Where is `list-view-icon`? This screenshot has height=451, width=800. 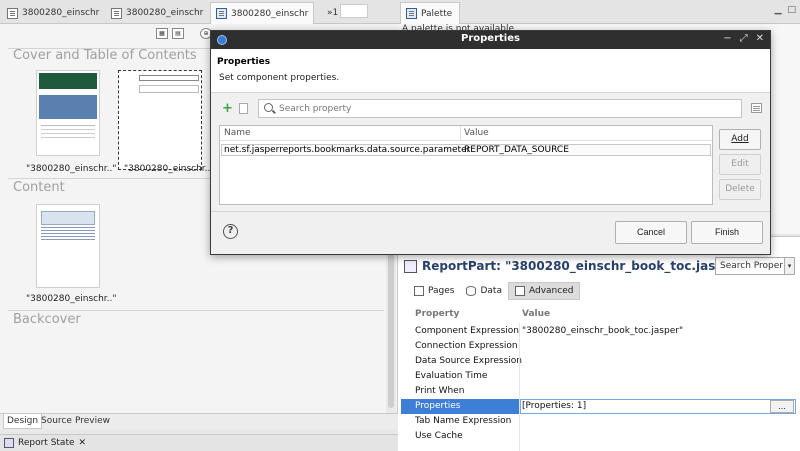 list-view-icon is located at coordinates (756, 108).